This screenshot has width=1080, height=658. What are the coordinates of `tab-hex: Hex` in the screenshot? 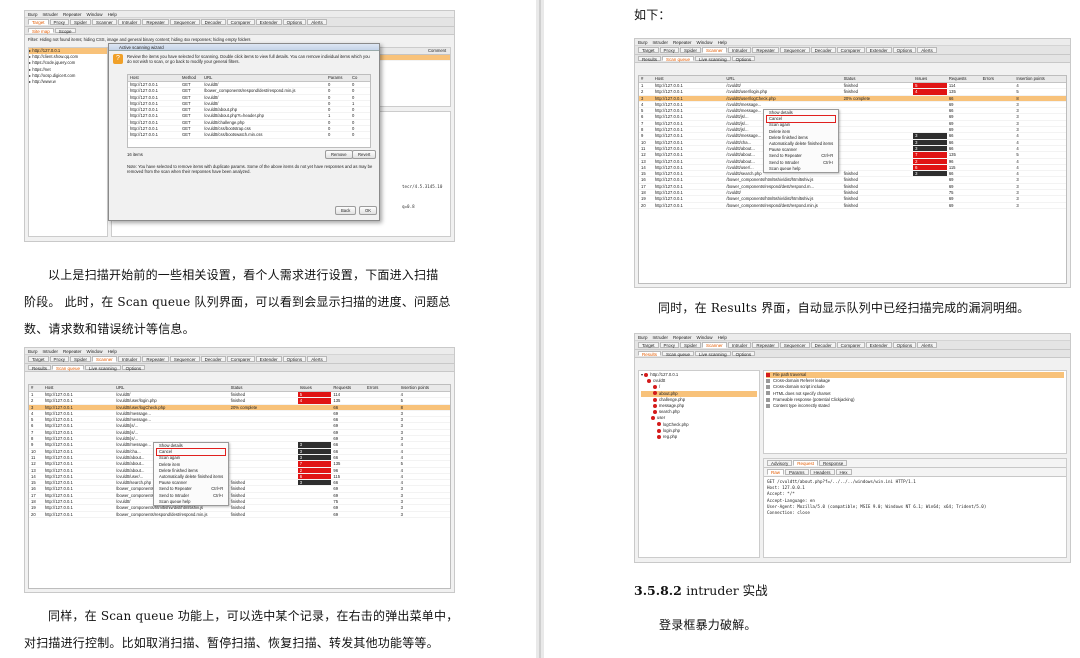 It's located at (843, 472).